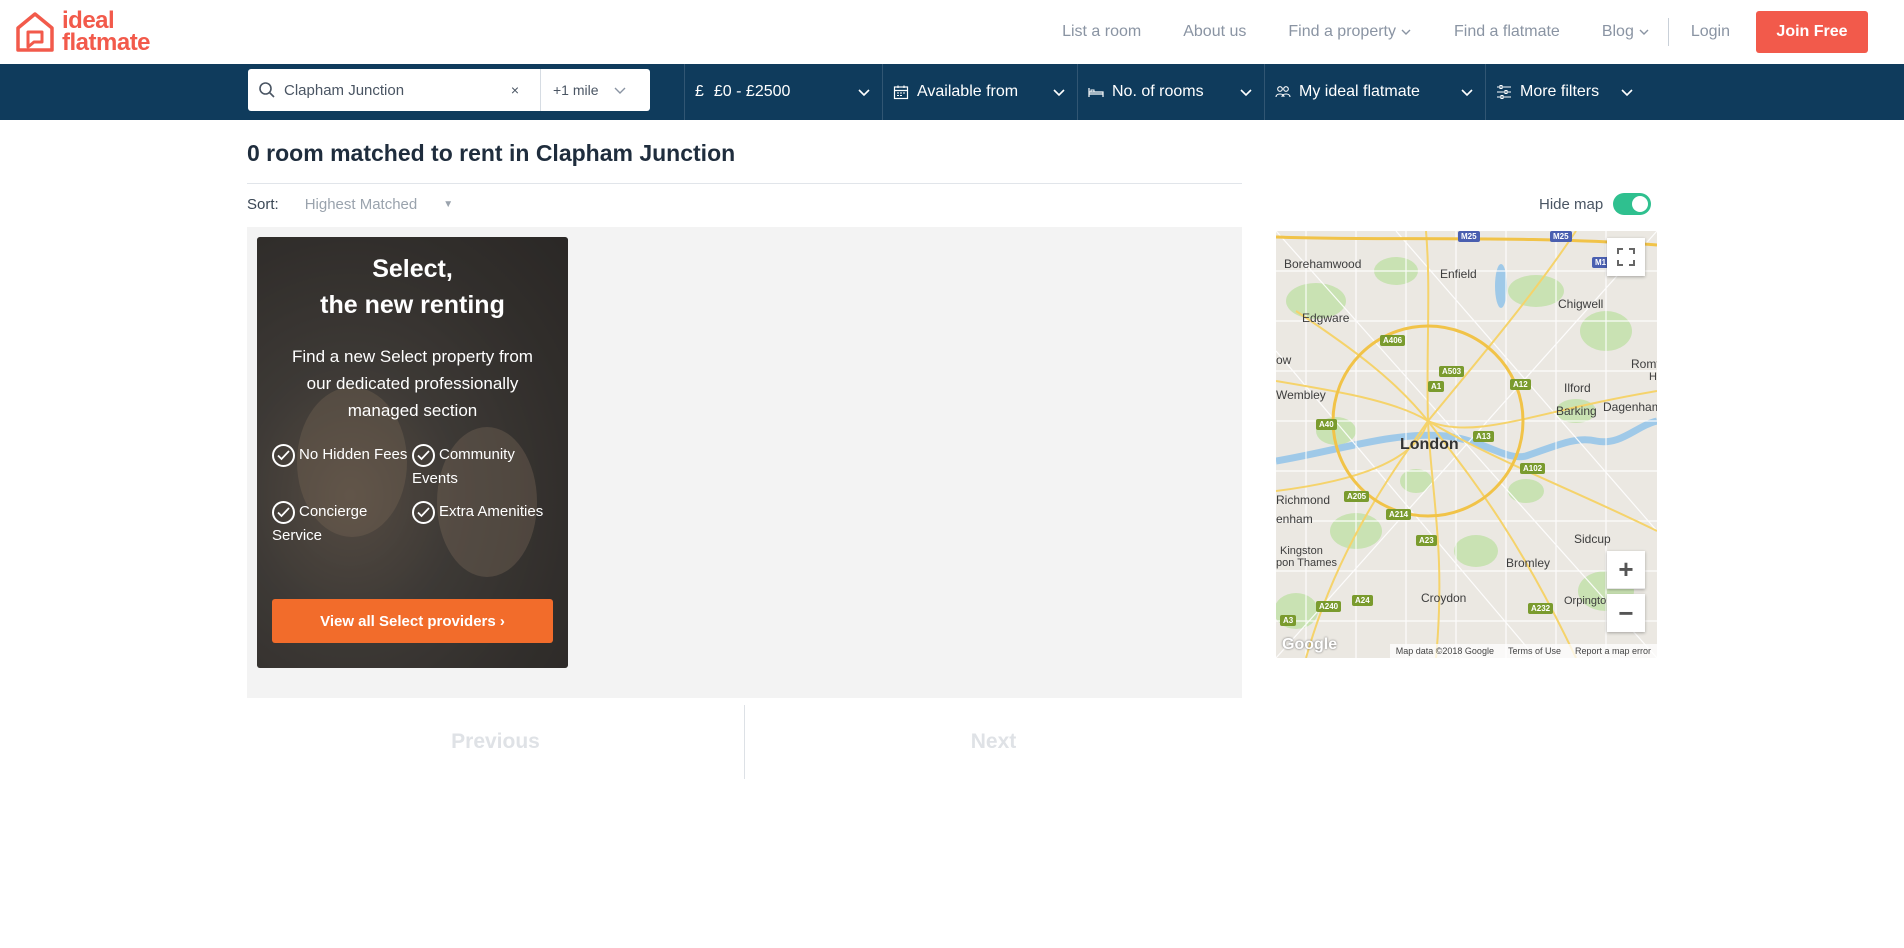 This screenshot has height=948, width=1904. Describe the element at coordinates (1429, 444) in the screenshot. I see `map-place-label: London` at that location.